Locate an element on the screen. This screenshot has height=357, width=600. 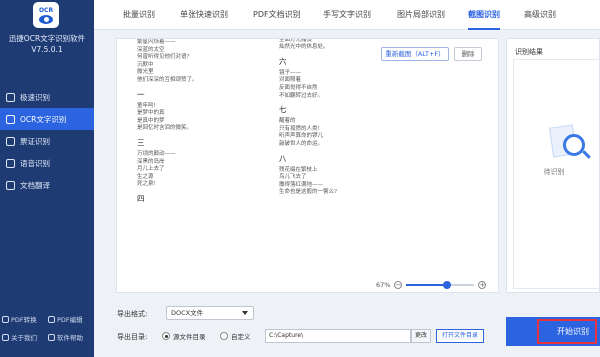
sidebar-item-voice: 语音识别 is located at coordinates (47, 163).